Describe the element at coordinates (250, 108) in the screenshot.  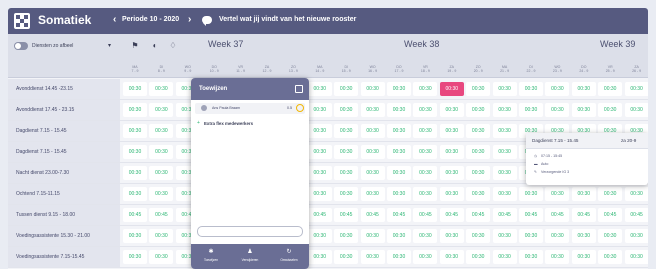
I see `person-row: Ans Paula Braam 0.5` at that location.